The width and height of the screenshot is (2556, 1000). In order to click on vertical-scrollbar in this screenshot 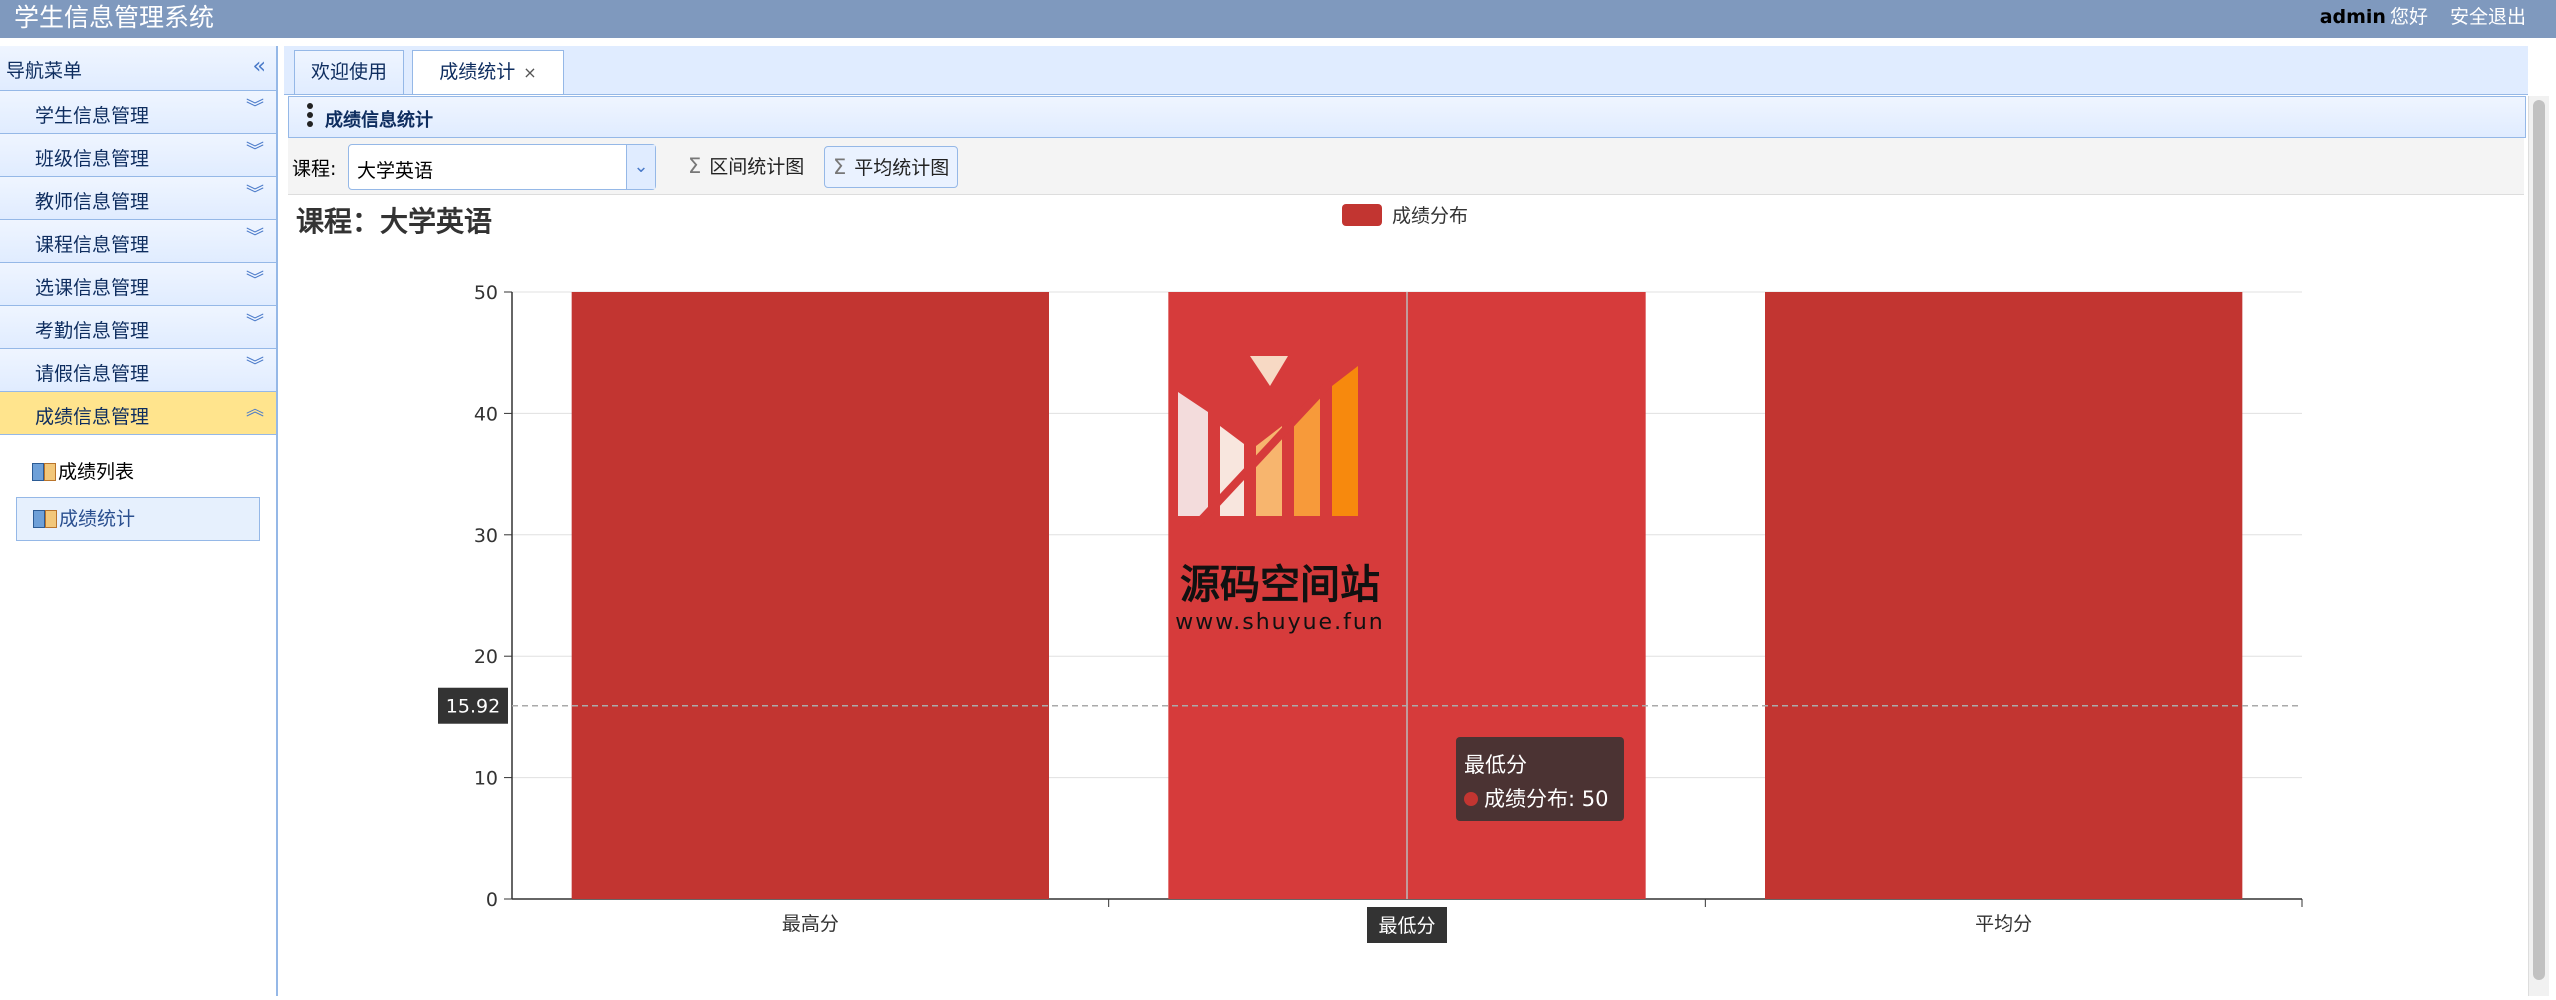, I will do `click(2538, 546)`.